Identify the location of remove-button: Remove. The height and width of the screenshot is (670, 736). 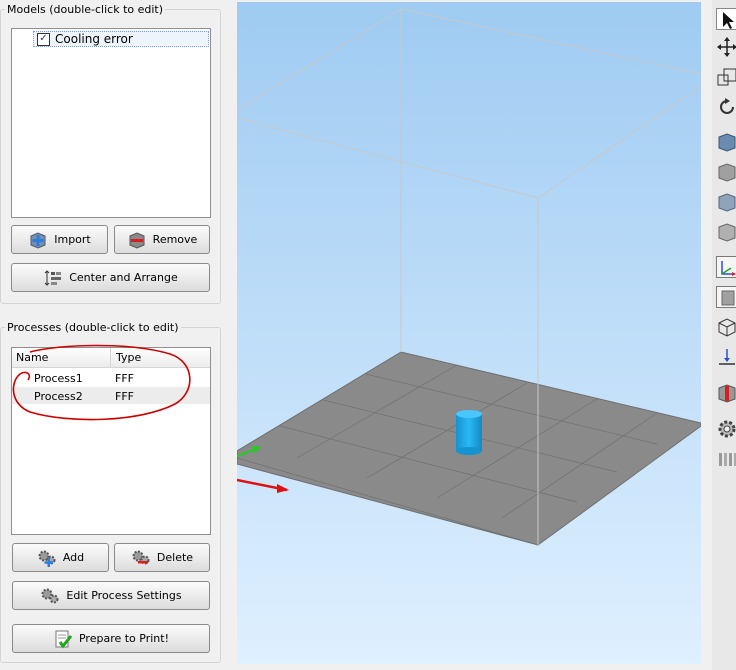
(162, 239).